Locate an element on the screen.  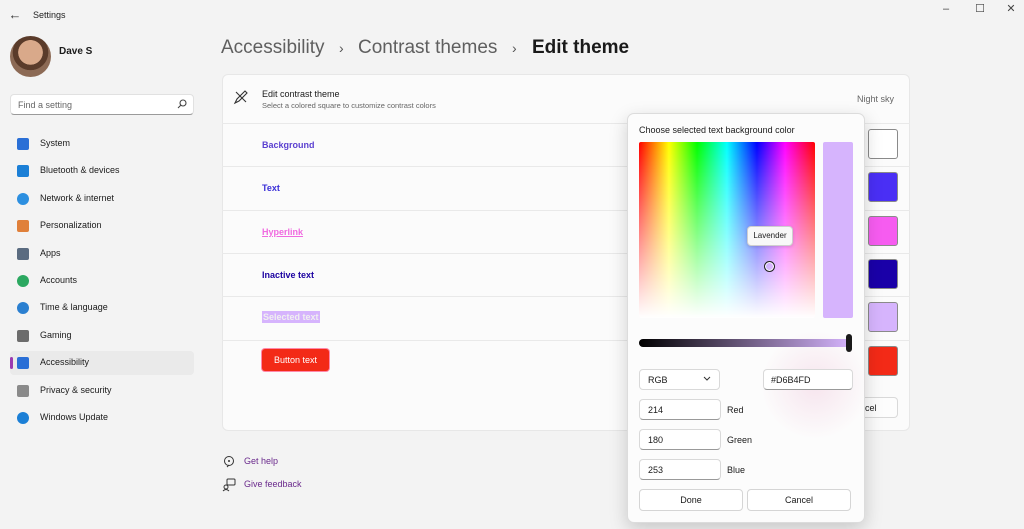
sidebar-item-label: Bluetooth & devices is located at coordinates (80, 170).